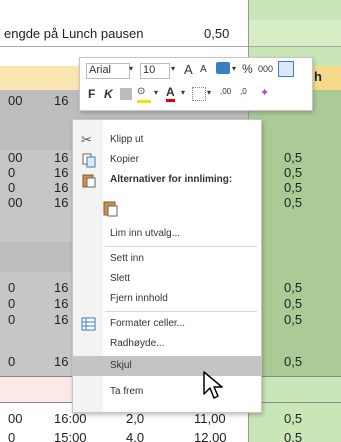 Image resolution: width=341 pixels, height=442 pixels. Describe the element at coordinates (293, 157) in the screenshot. I see `row-2-c: 0,5` at that location.